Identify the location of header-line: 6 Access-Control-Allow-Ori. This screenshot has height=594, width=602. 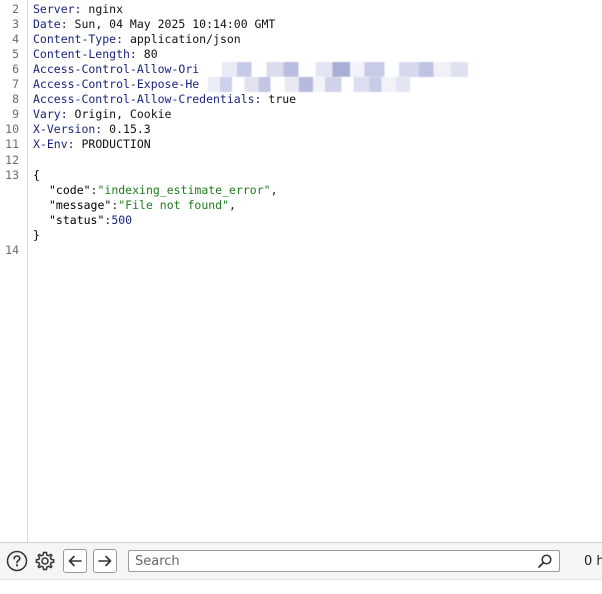
(301, 69).